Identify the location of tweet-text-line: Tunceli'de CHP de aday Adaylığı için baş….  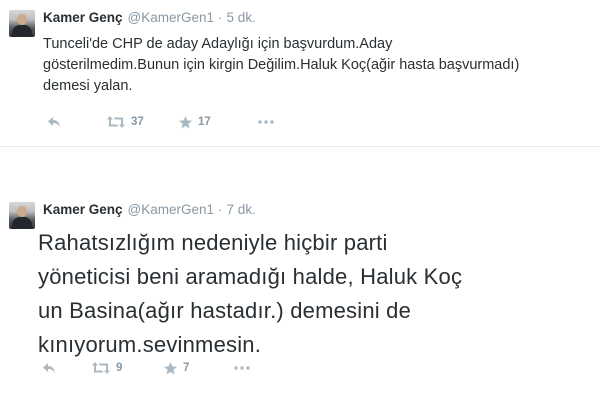
(218, 44).